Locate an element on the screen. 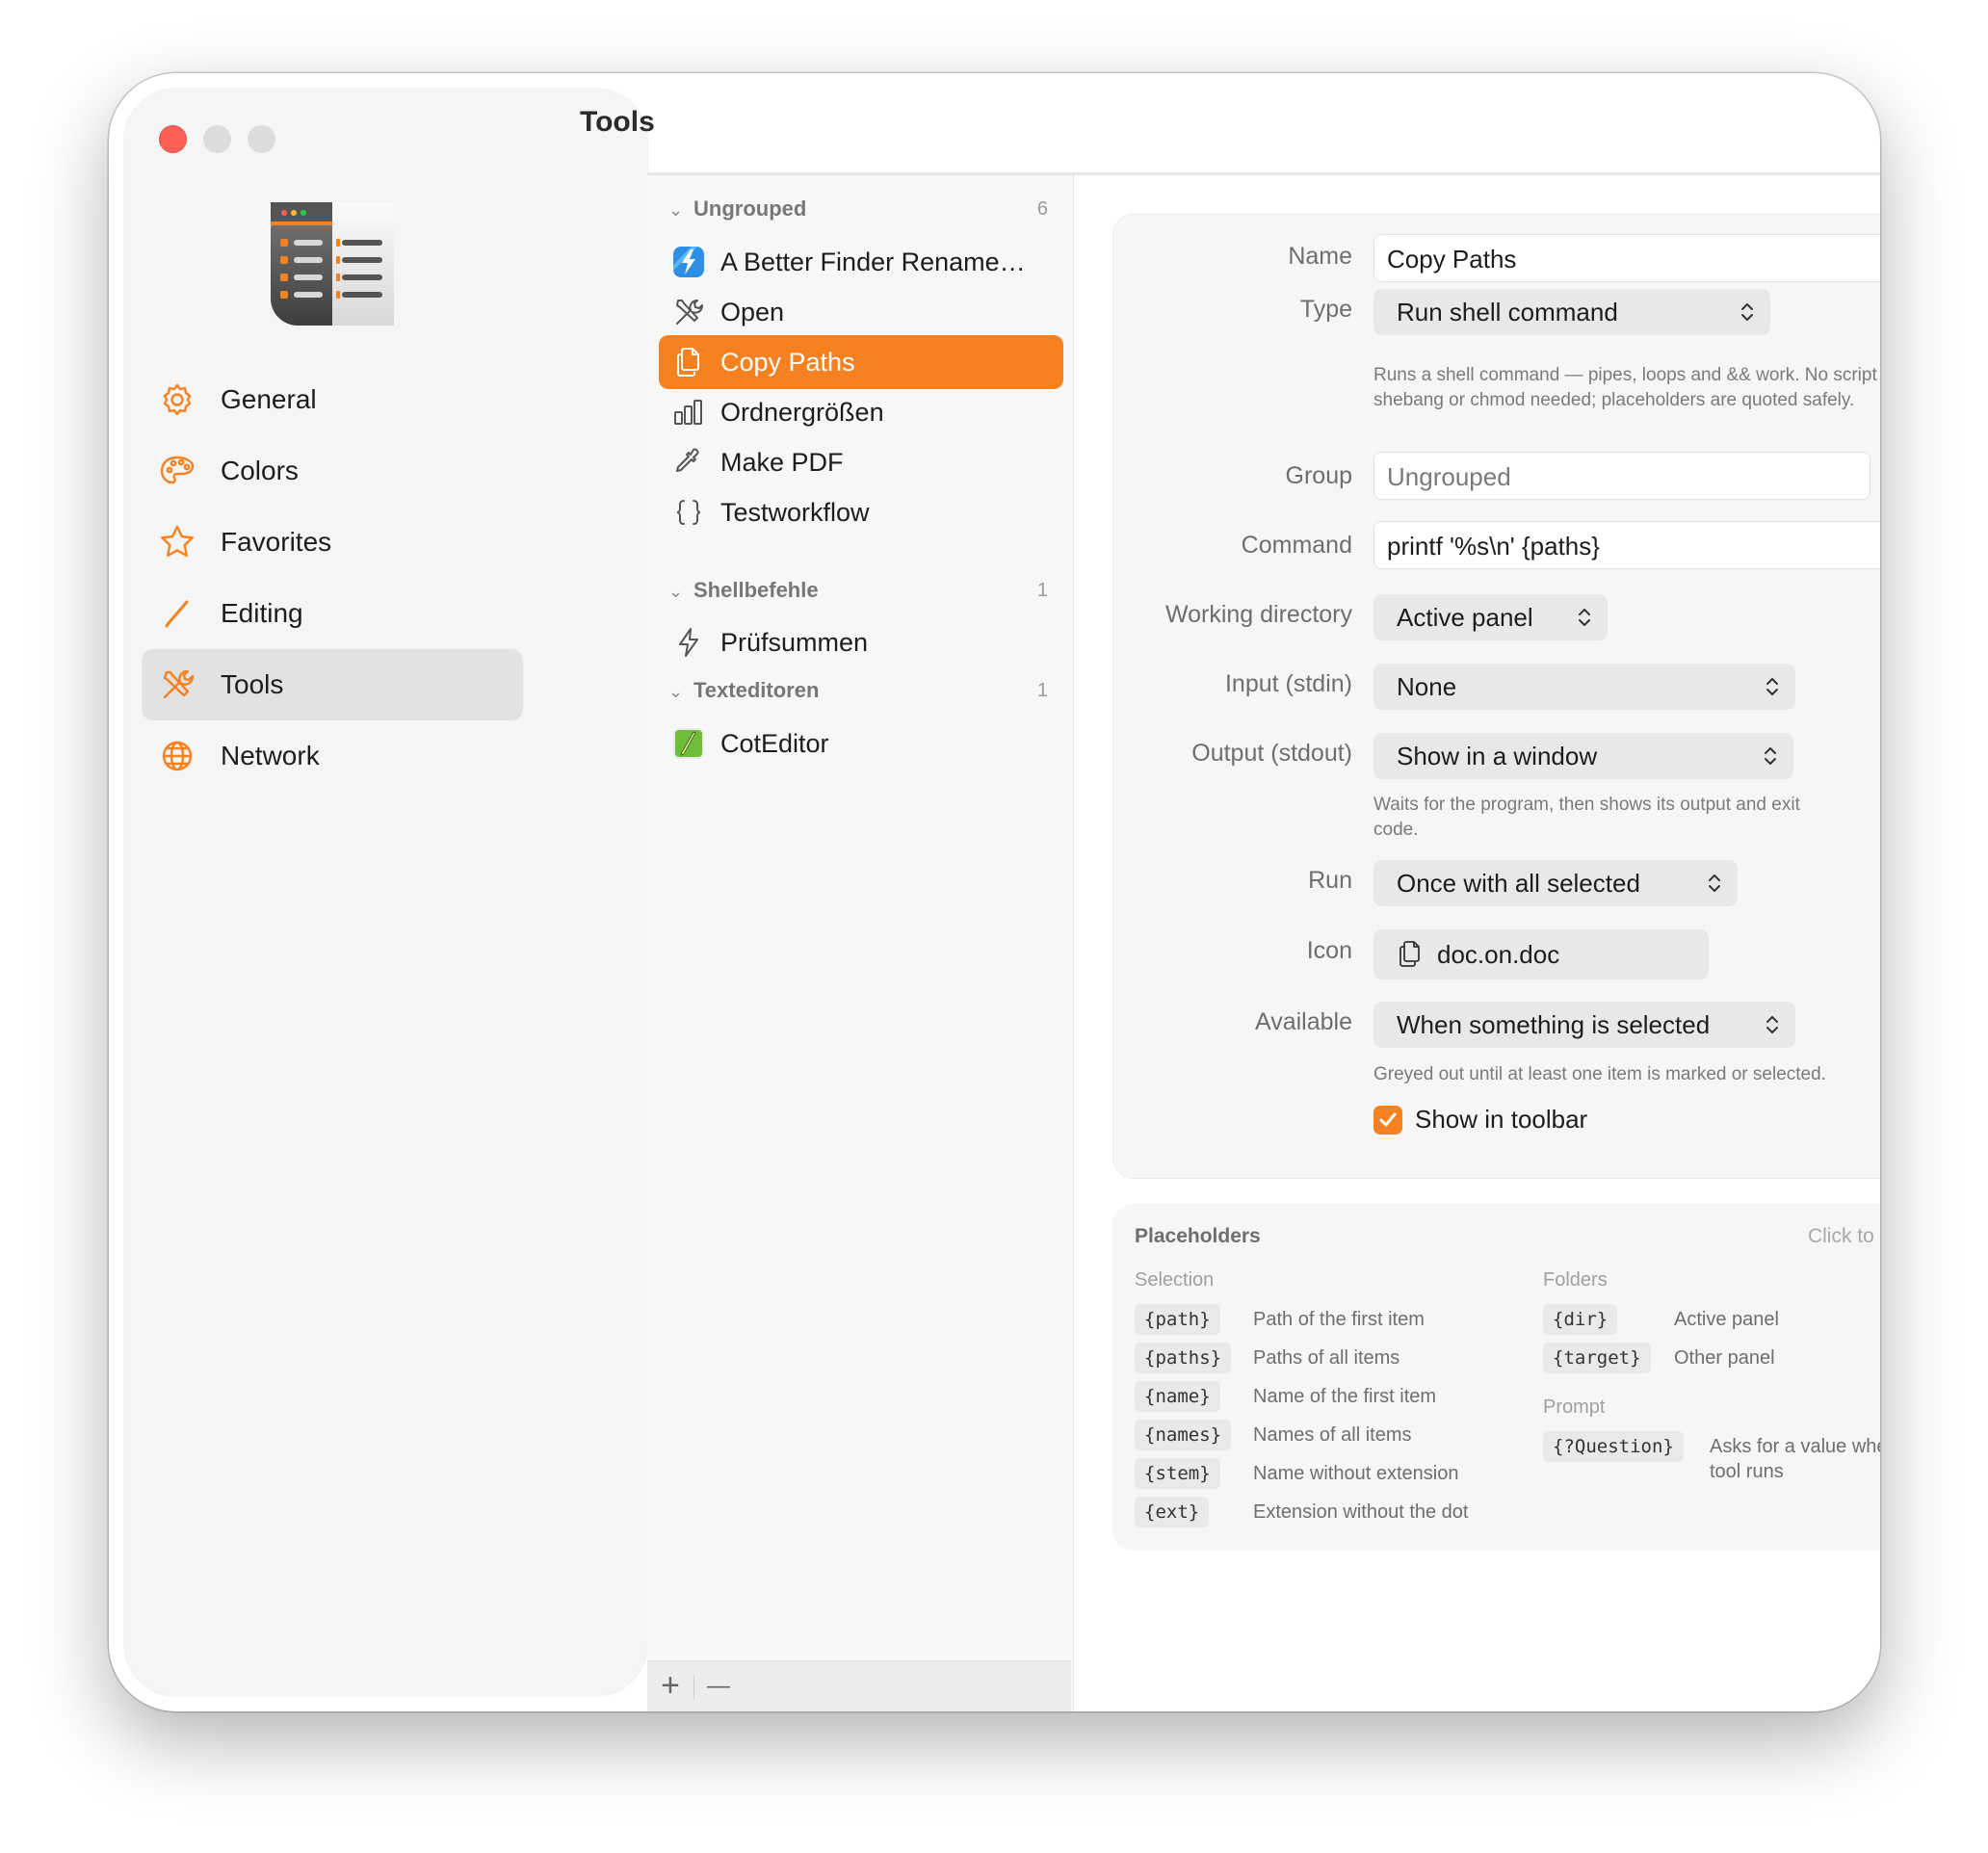 This screenshot has width=1988, height=1853. abfr-app-icon is located at coordinates (688, 262).